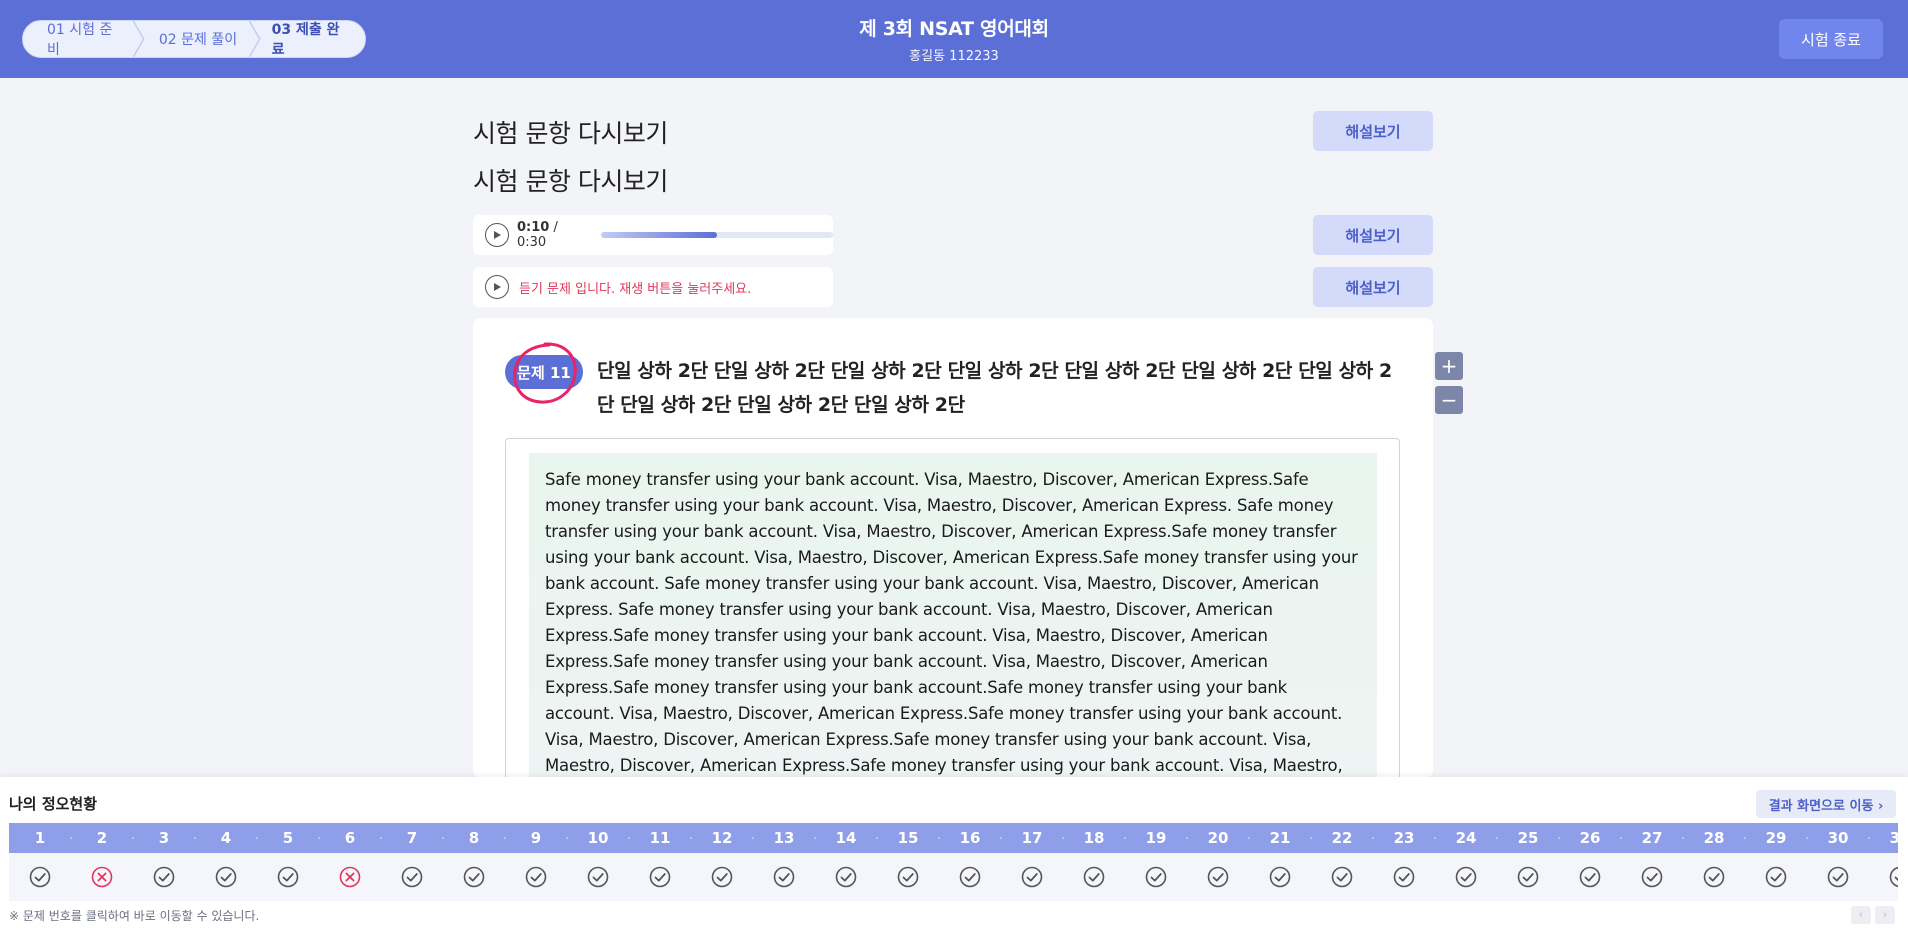 This screenshot has height=941, width=1908. Describe the element at coordinates (533, 227) in the screenshot. I see `audio-current-time: 0:10` at that location.